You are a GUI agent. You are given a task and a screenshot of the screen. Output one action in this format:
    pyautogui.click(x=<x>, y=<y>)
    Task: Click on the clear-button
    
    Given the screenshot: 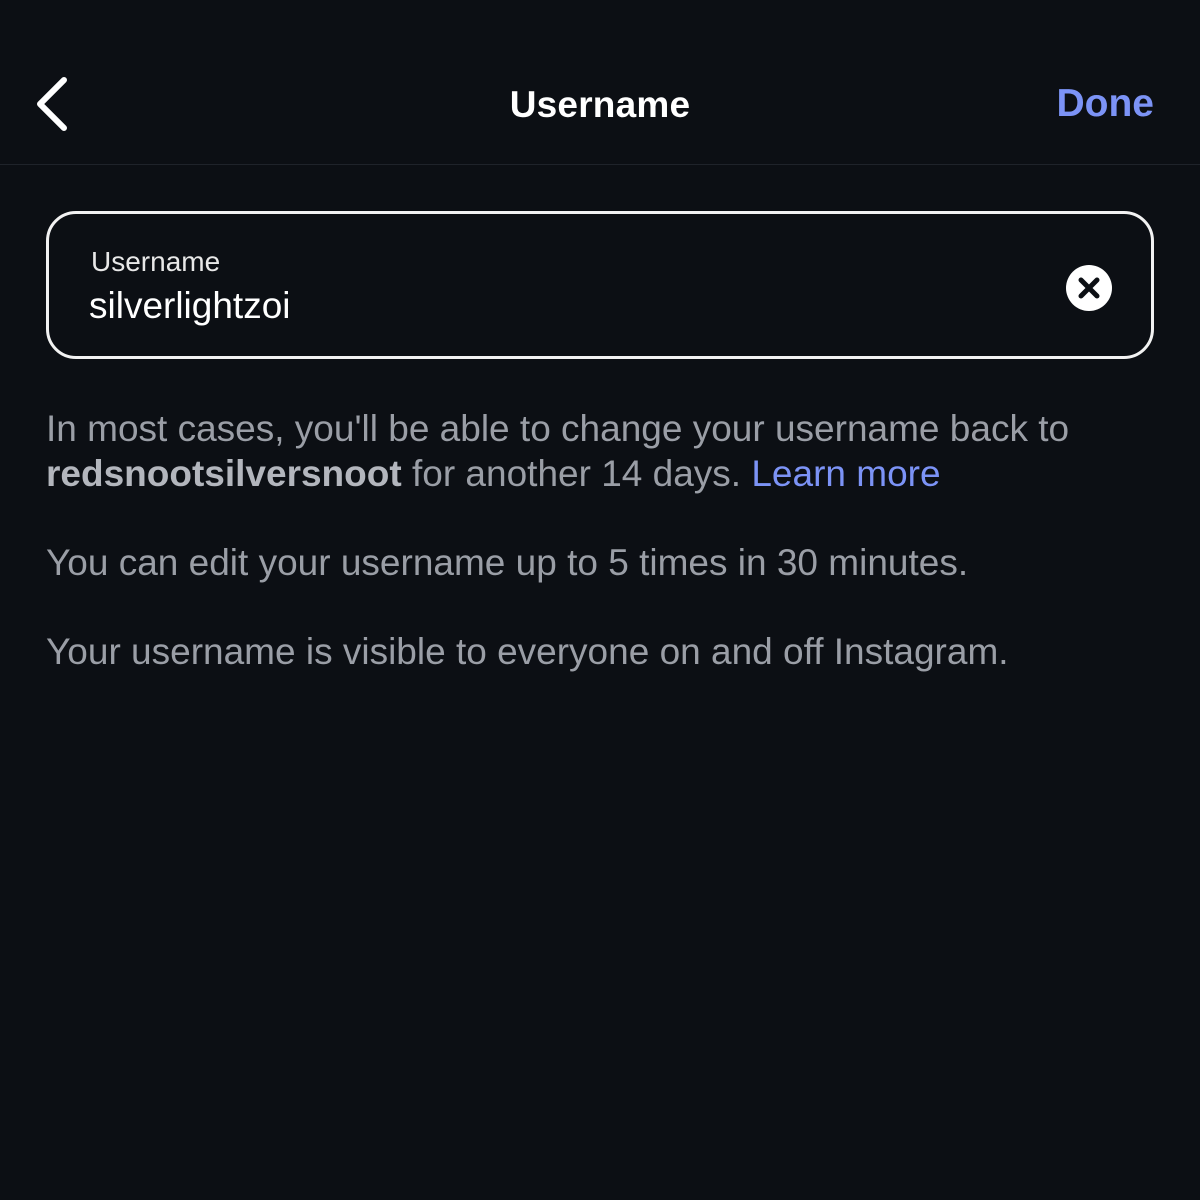 What is the action you would take?
    pyautogui.click(x=1089, y=288)
    